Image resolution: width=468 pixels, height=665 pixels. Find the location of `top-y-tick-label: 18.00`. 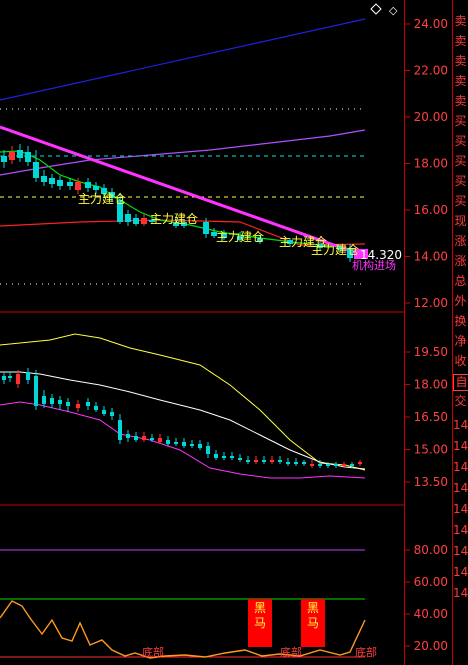

top-y-tick-label: 18.00 is located at coordinates (431, 164).